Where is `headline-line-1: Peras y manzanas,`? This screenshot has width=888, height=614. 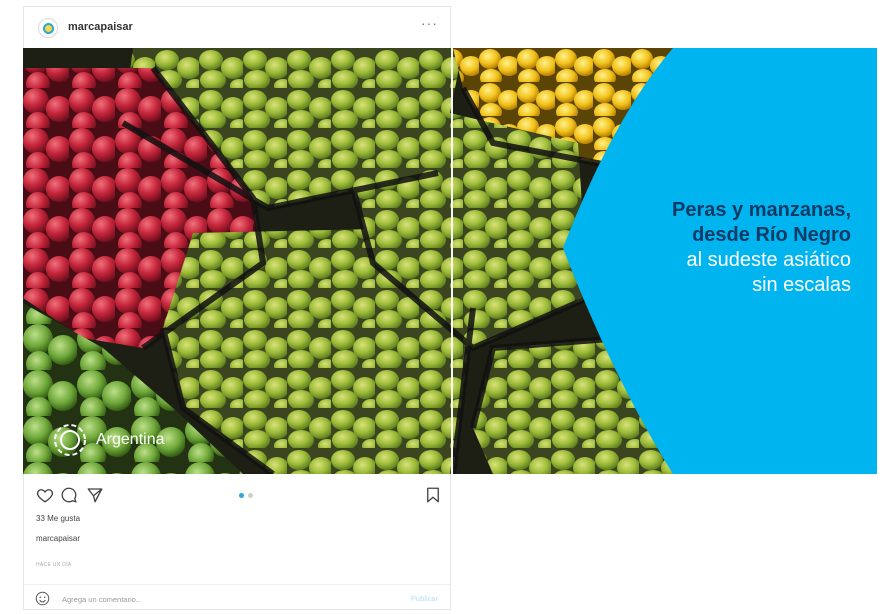
headline-line-1: Peras y manzanas, is located at coordinates (761, 210).